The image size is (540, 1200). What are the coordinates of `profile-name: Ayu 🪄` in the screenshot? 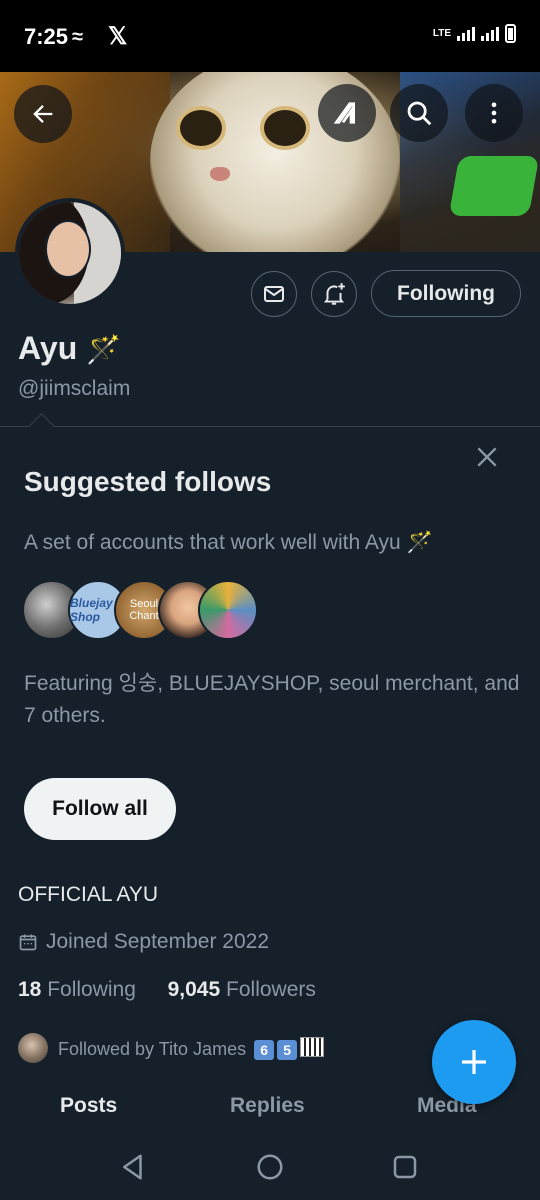 It's located at (69, 348).